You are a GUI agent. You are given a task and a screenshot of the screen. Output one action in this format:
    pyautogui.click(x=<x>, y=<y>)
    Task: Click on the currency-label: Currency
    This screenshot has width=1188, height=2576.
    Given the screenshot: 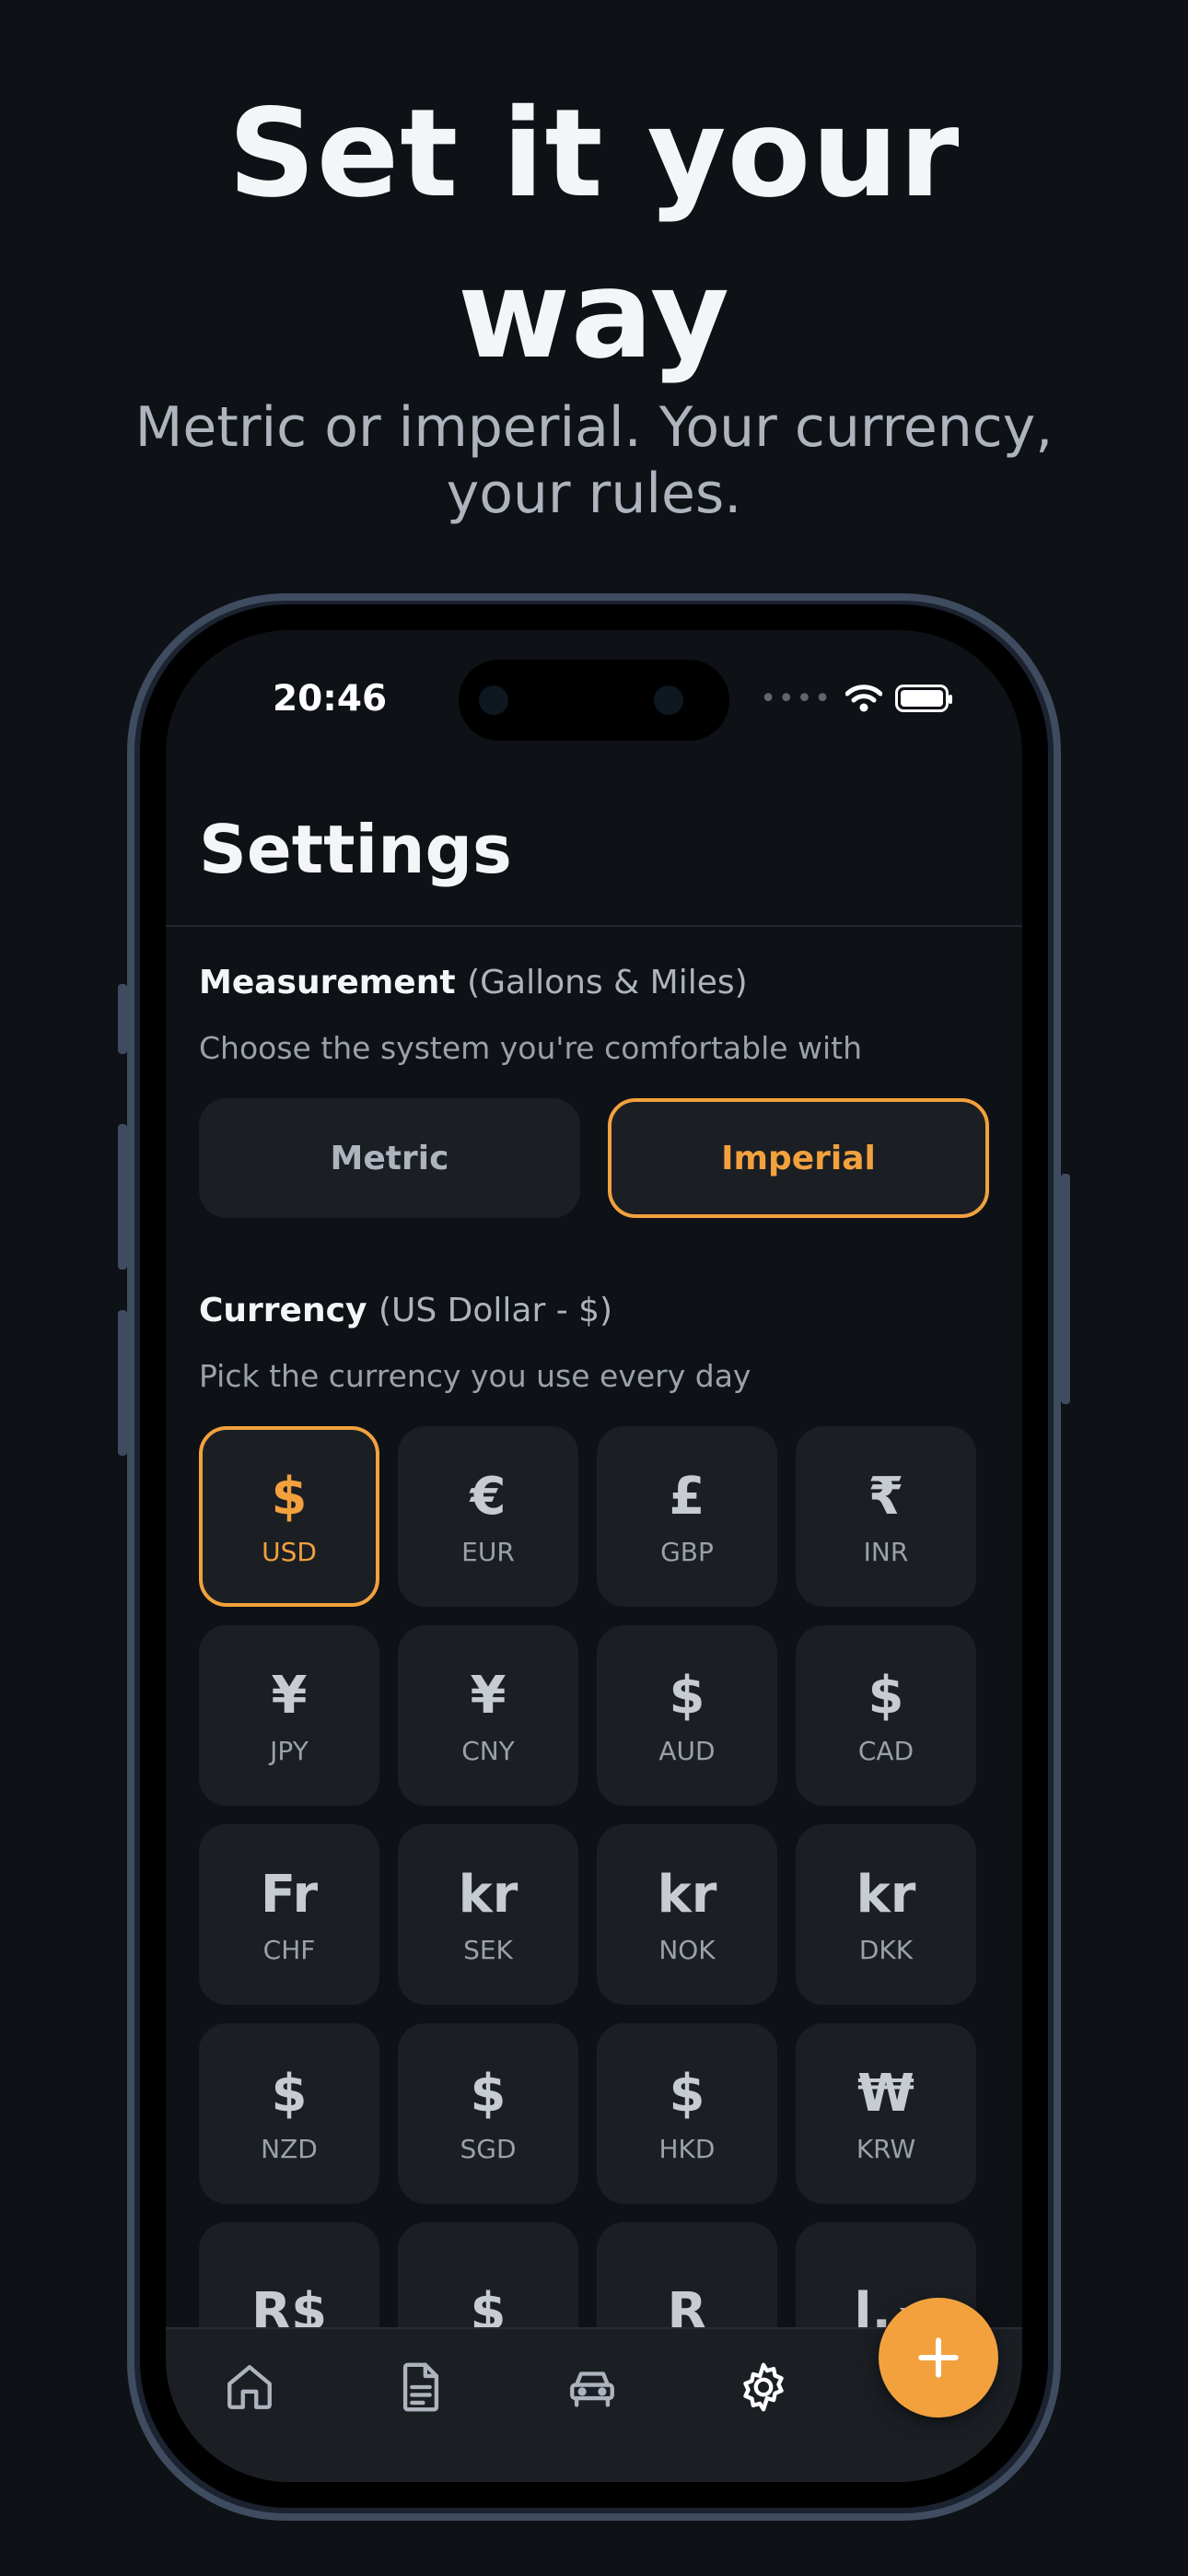 What is the action you would take?
    pyautogui.click(x=283, y=1310)
    